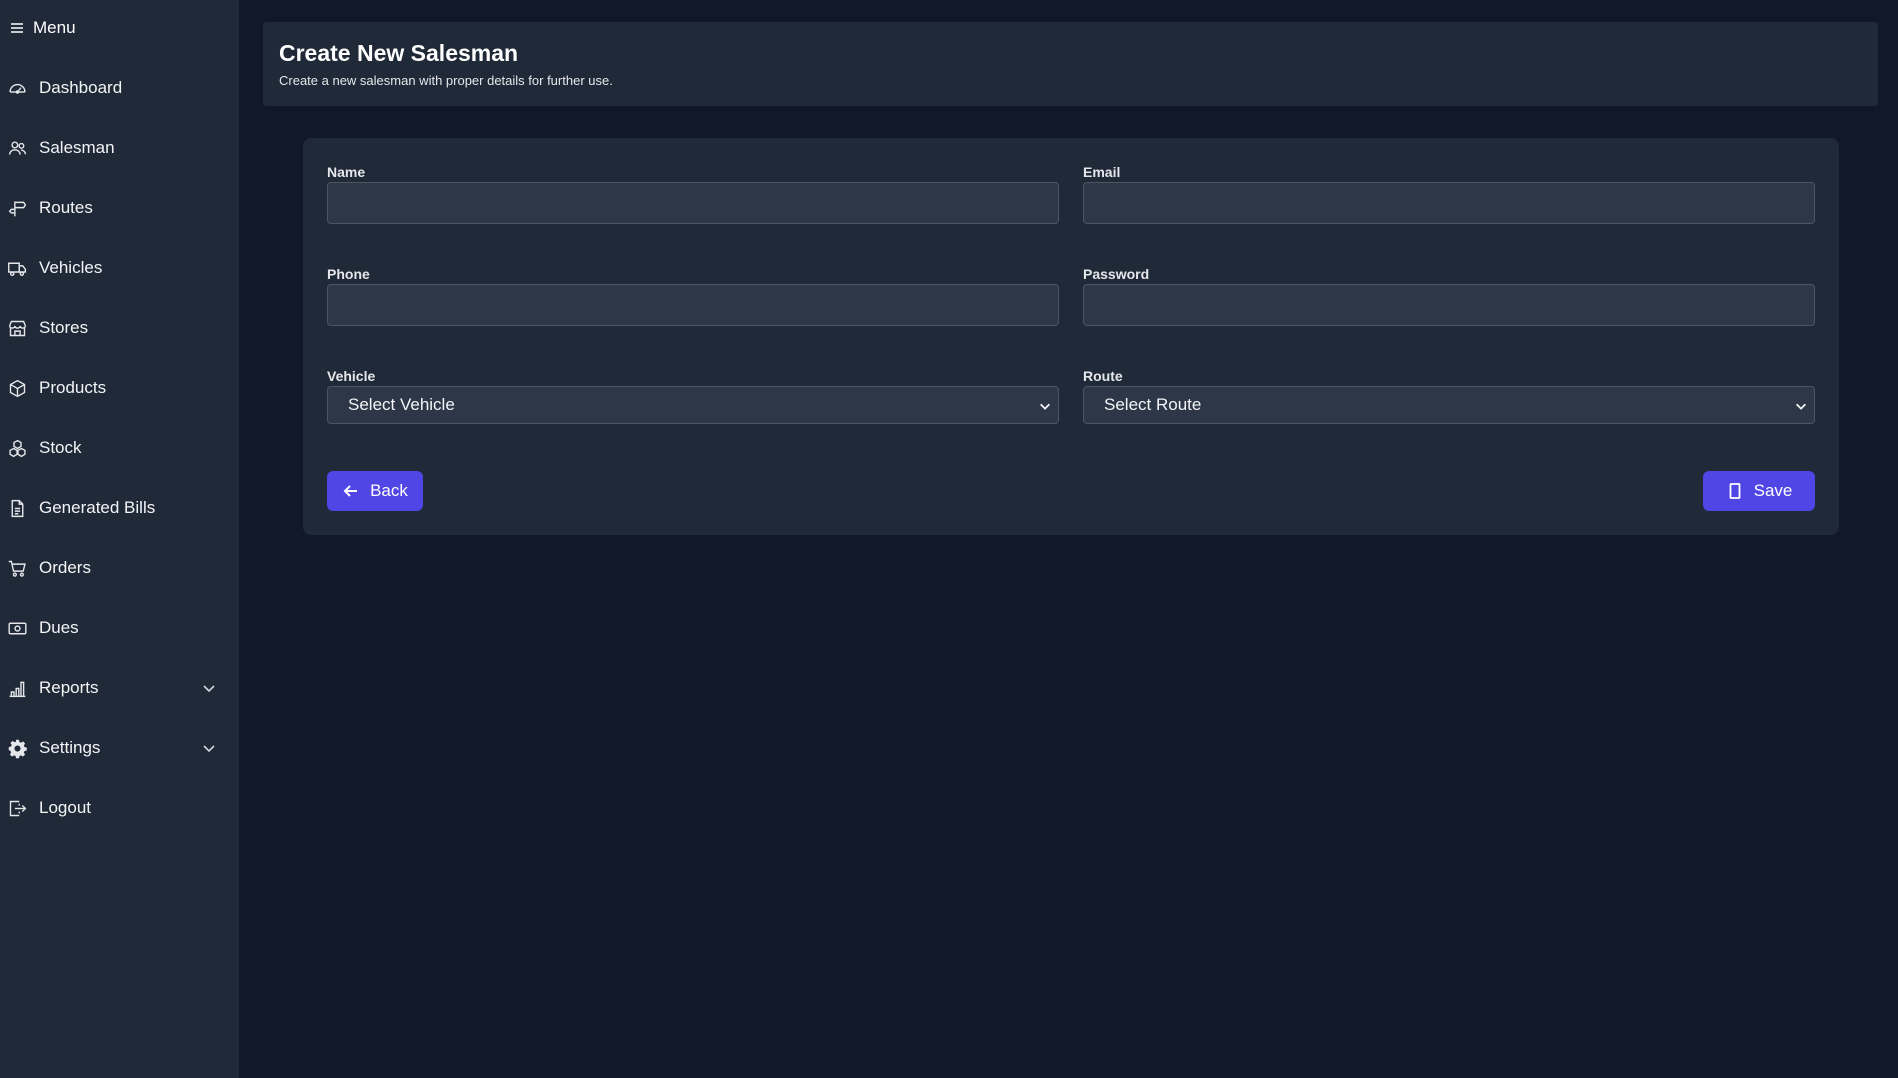 The width and height of the screenshot is (1898, 1078). What do you see at coordinates (401, 404) in the screenshot?
I see `vehicle-select-value: Select Vehicle` at bounding box center [401, 404].